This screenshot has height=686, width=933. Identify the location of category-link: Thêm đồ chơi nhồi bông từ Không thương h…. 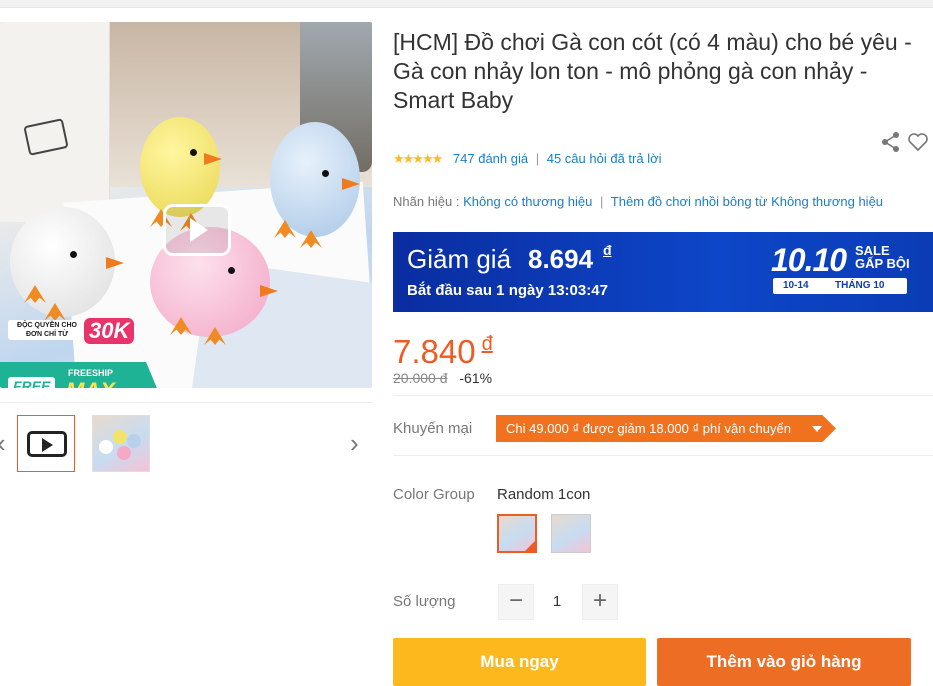
(747, 201).